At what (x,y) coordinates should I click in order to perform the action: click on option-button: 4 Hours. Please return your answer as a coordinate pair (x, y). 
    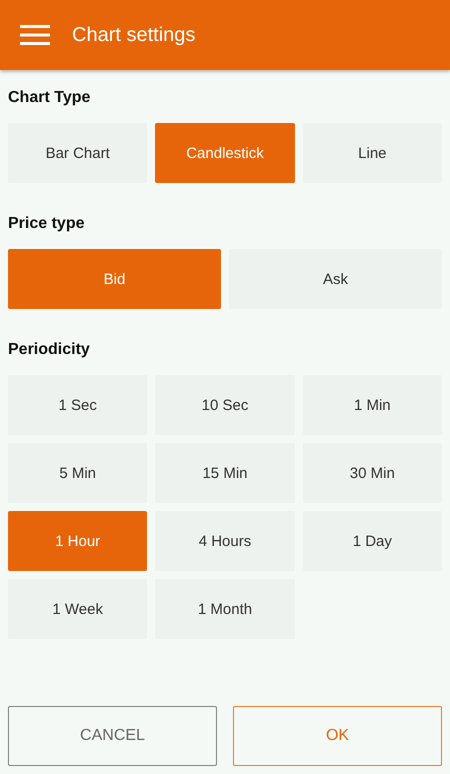
    Looking at the image, I should click on (225, 541).